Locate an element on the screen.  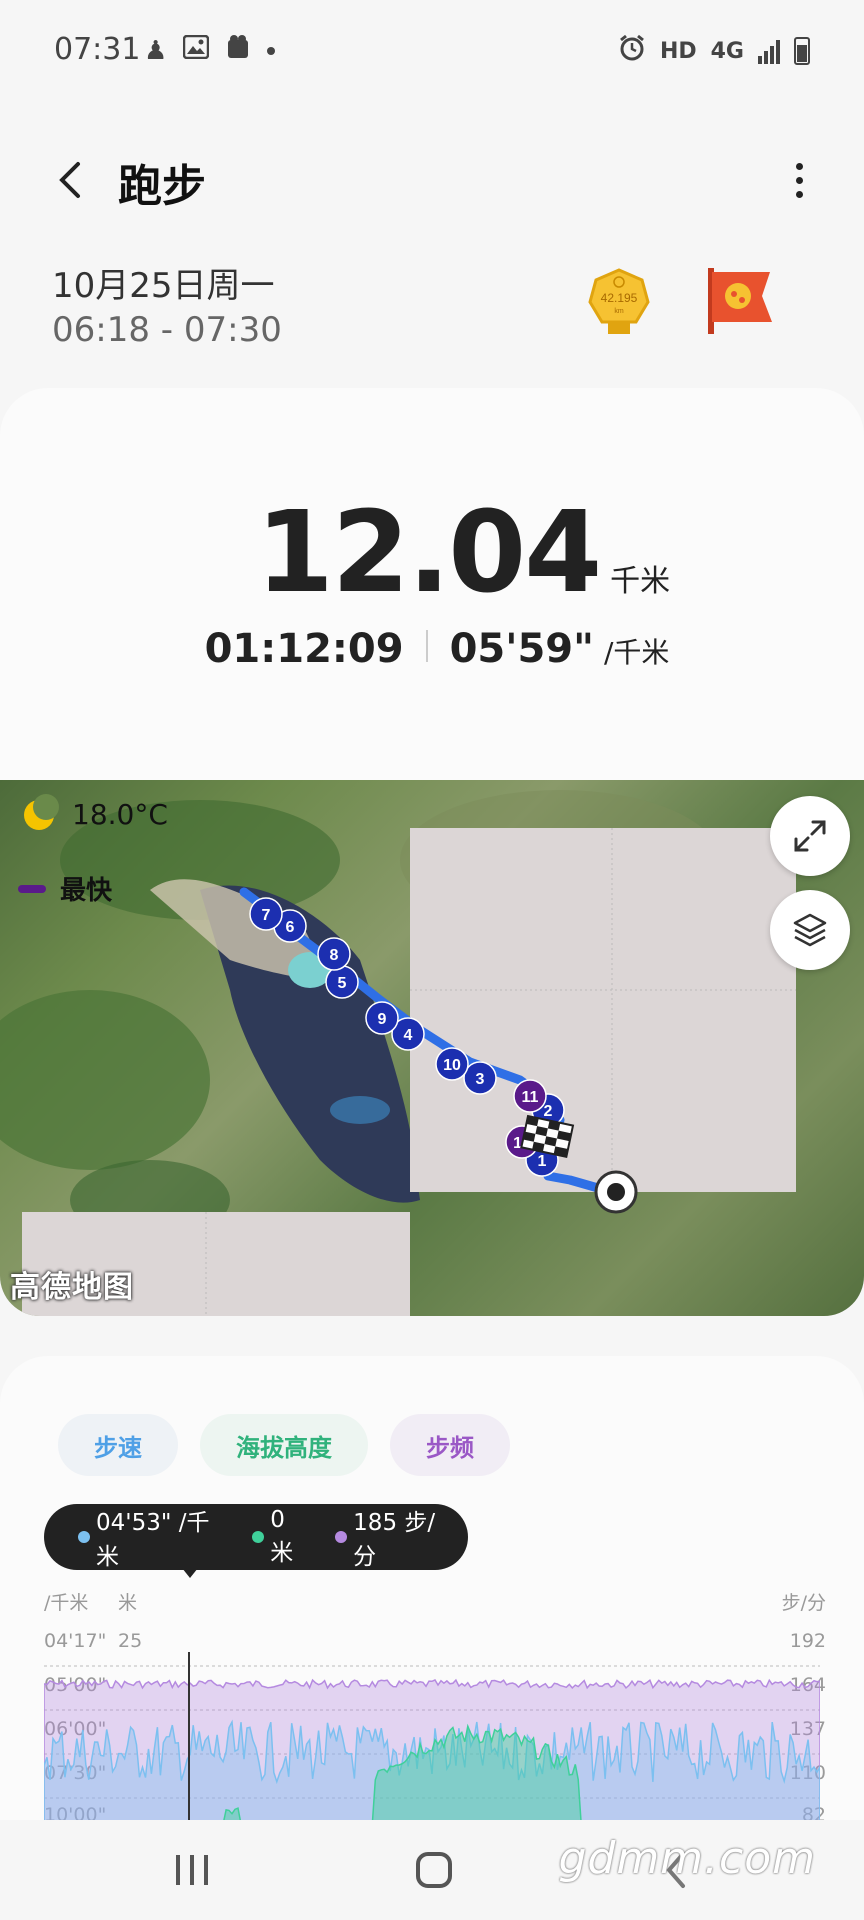
tab-pace: 步速 is located at coordinates (118, 1445).